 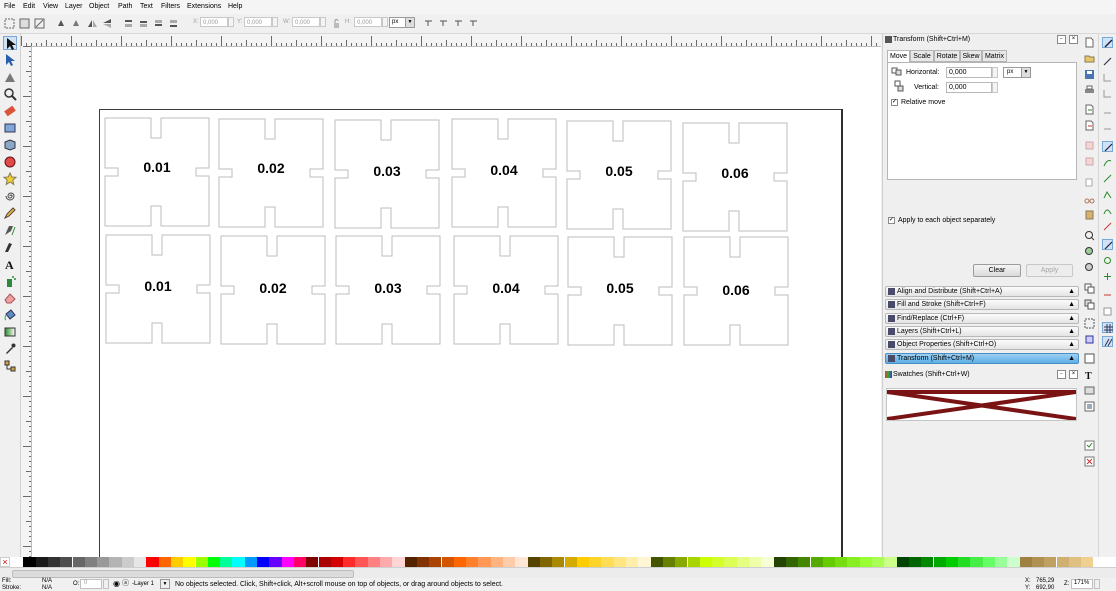 What do you see at coordinates (143, 23) in the screenshot?
I see `raise-icon` at bounding box center [143, 23].